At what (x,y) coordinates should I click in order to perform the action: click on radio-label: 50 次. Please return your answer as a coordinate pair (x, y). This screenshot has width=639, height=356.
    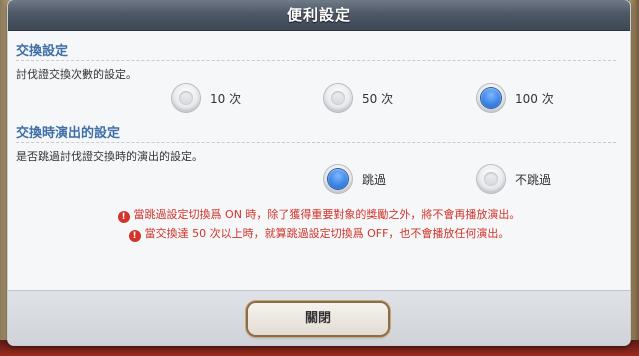
    Looking at the image, I should click on (378, 98).